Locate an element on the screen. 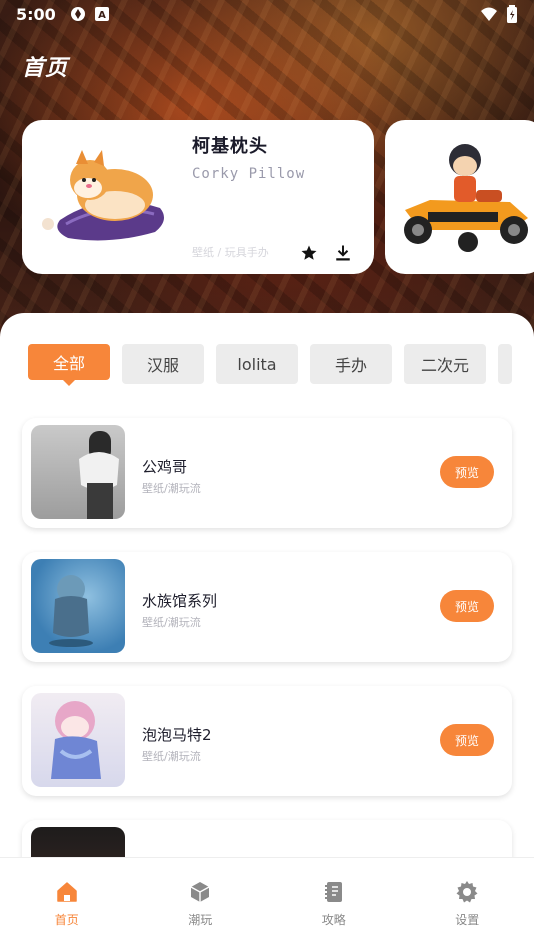  item-name: 公鸡哥 is located at coordinates (165, 467).